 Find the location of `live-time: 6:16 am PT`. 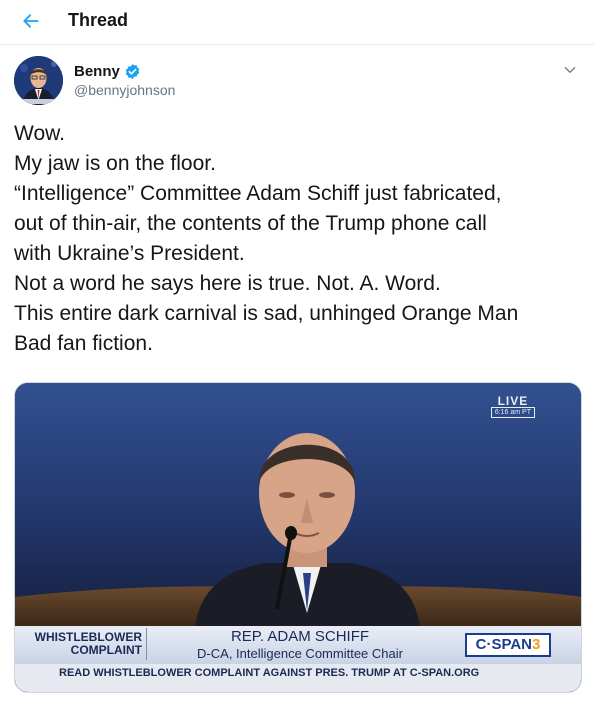

live-time: 6:16 am PT is located at coordinates (512, 412).